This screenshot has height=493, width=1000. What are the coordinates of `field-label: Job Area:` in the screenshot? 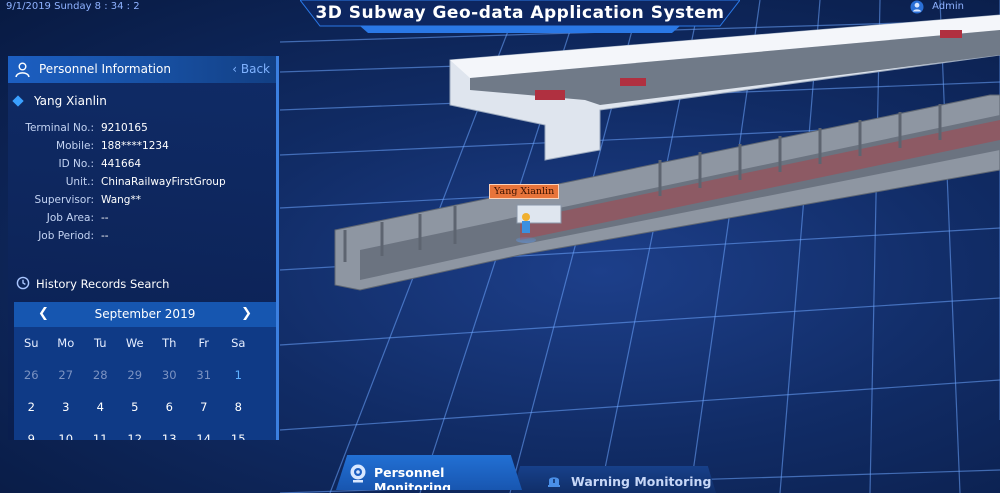 It's located at (70, 218).